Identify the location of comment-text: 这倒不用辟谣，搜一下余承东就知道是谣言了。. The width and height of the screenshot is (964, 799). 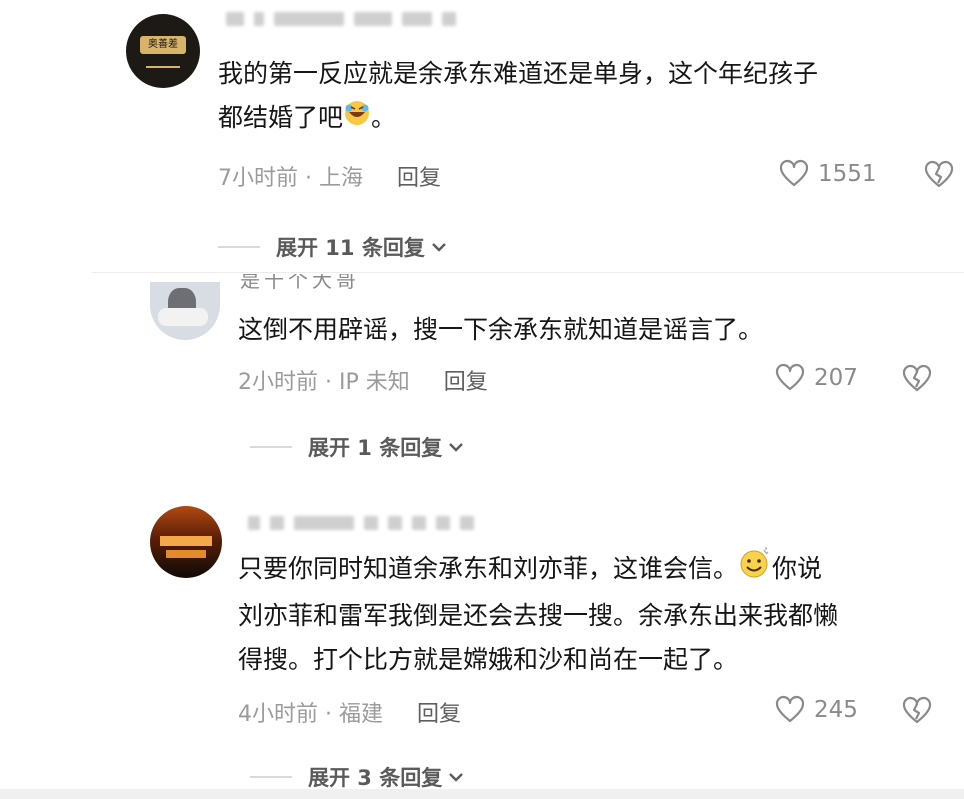
(588, 330).